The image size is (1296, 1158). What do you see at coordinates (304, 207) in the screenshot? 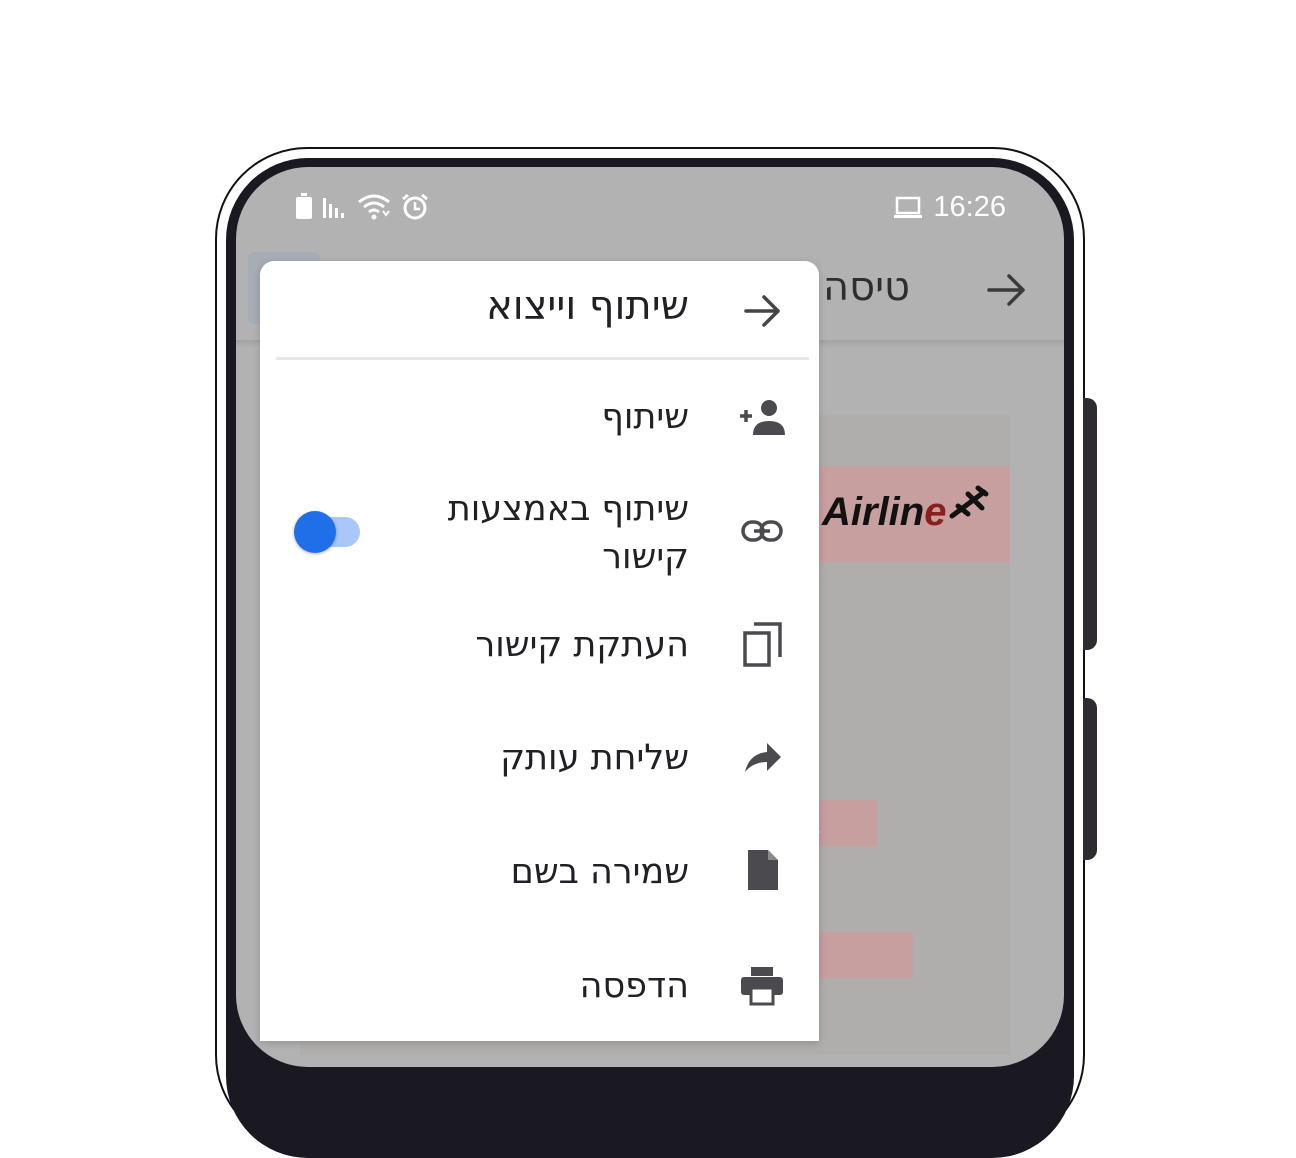
I see `battery-icon` at bounding box center [304, 207].